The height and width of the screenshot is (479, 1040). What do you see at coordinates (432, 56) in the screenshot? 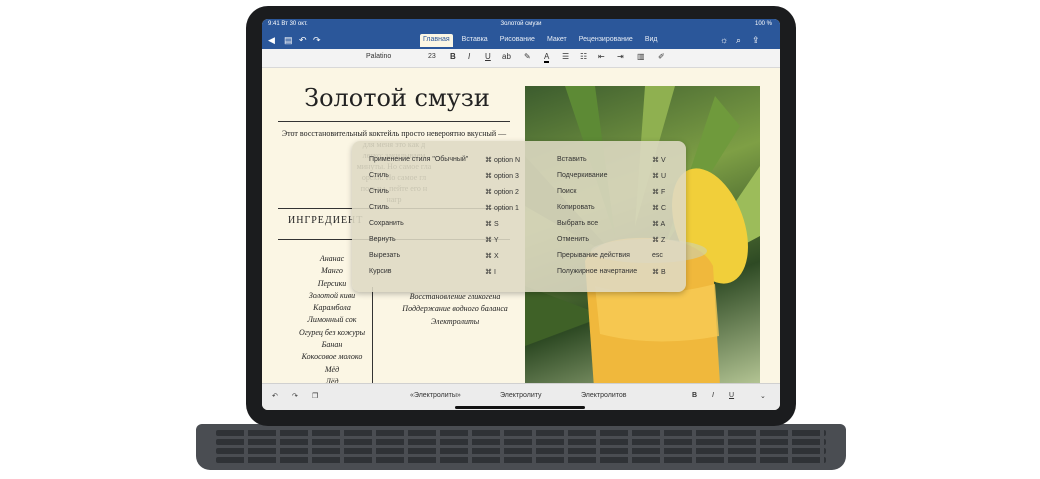
I see `font-size-selector: 23` at bounding box center [432, 56].